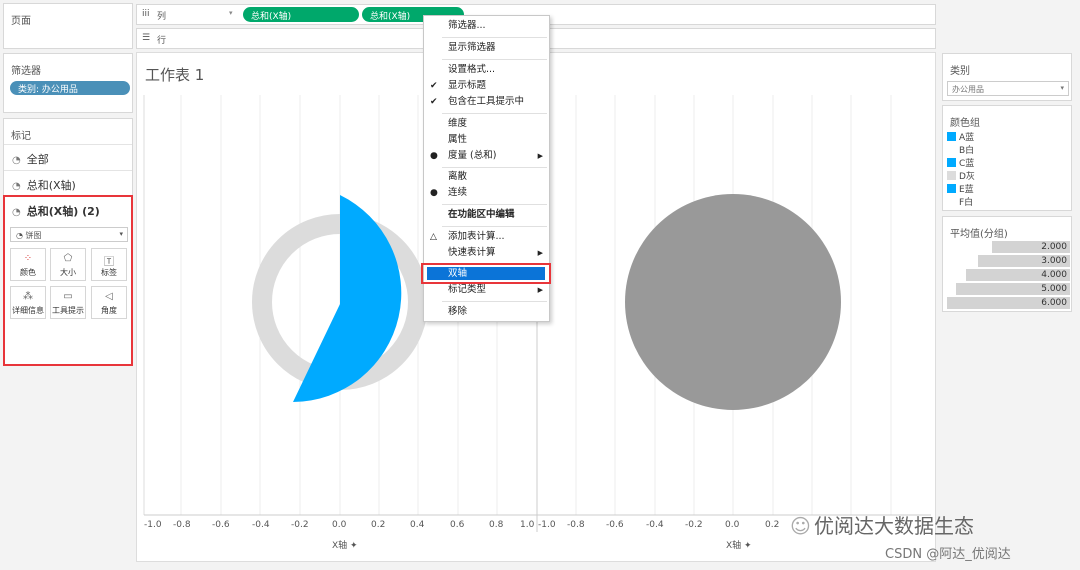 The image size is (1080, 570). I want to click on columns-icon: iii, so click(146, 14).